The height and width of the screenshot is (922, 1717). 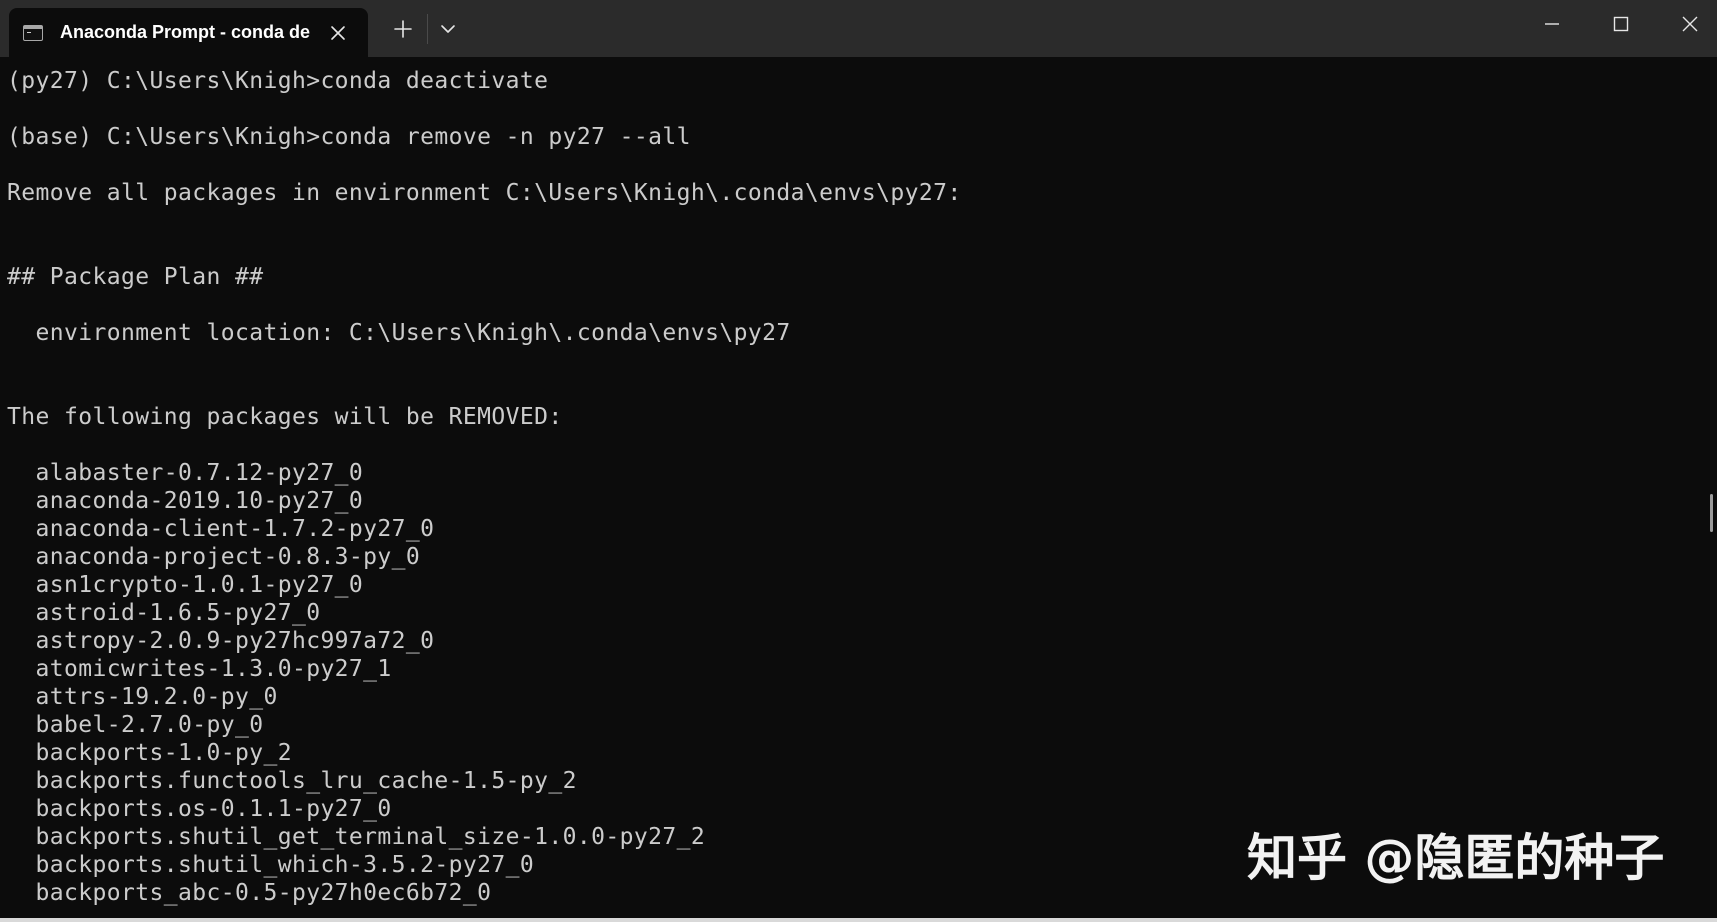 What do you see at coordinates (164, 613) in the screenshot?
I see `terminal-line: astroid-1.6.5-py27_0` at bounding box center [164, 613].